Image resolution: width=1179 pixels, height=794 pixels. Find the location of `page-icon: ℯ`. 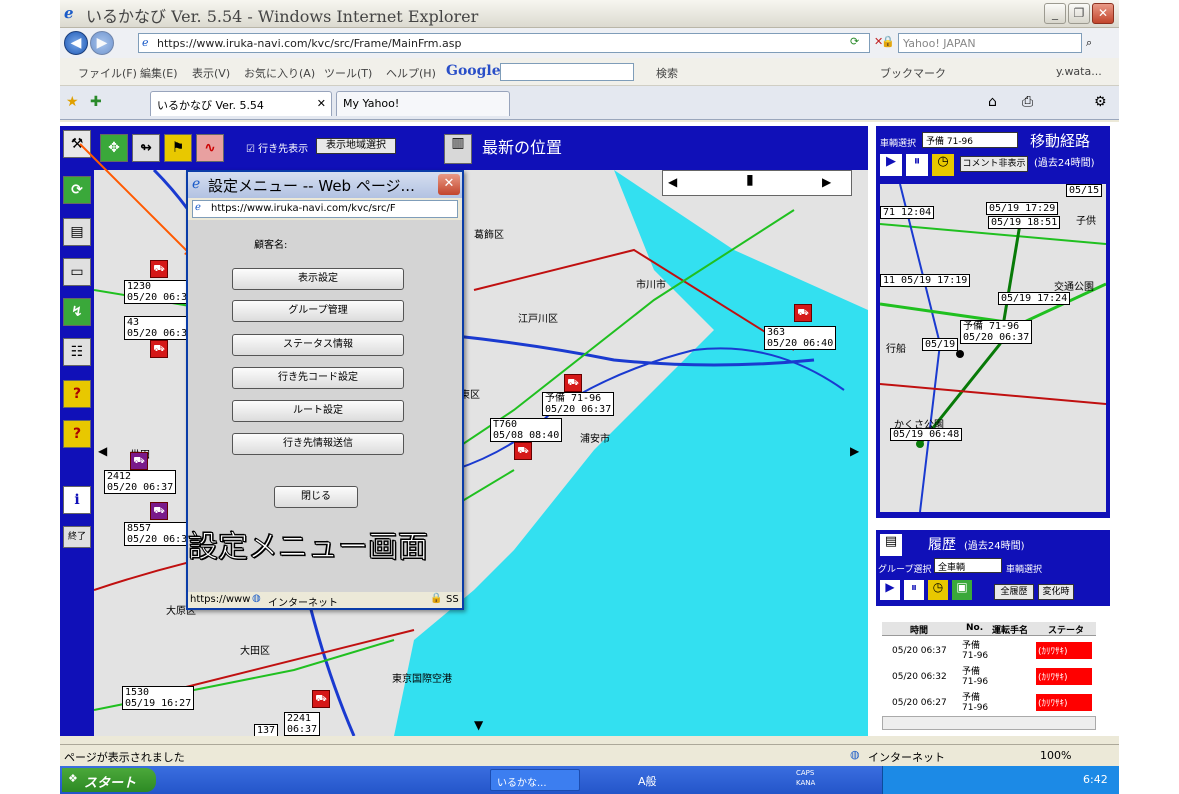

page-icon: ℯ is located at coordinates (198, 207).